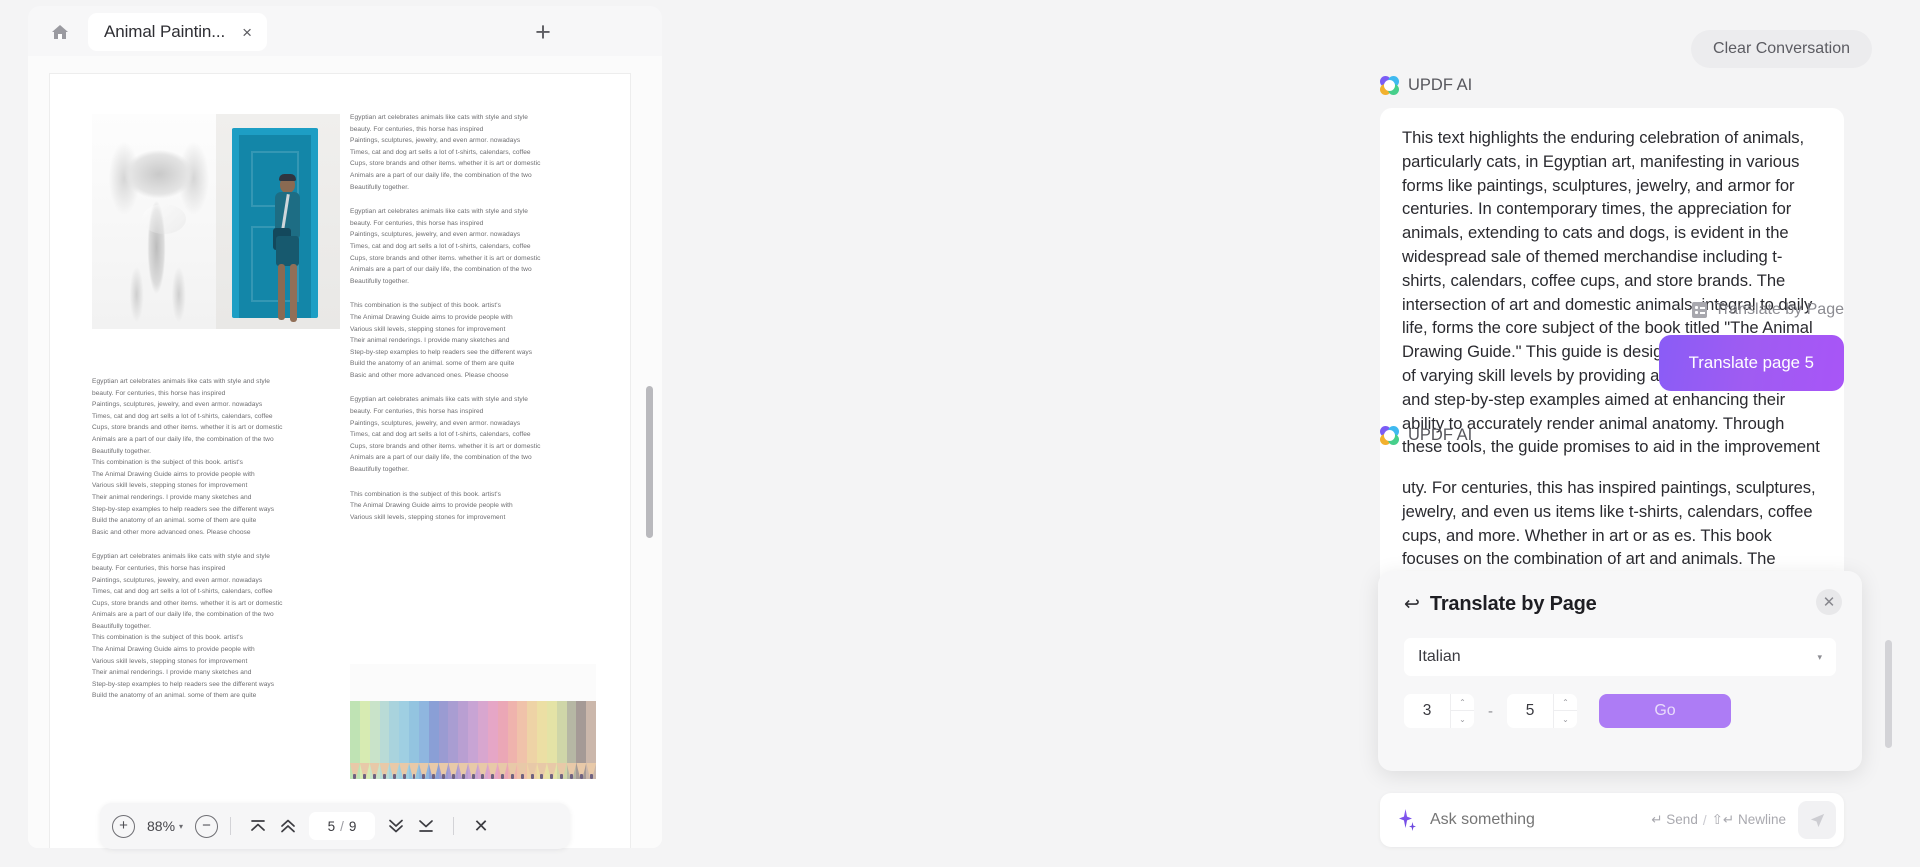 The image size is (1920, 867). Describe the element at coordinates (60, 32) in the screenshot. I see `home-button` at that location.